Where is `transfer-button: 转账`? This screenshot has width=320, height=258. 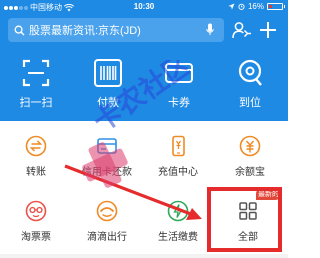 transfer-button: 转账 is located at coordinates (36, 156).